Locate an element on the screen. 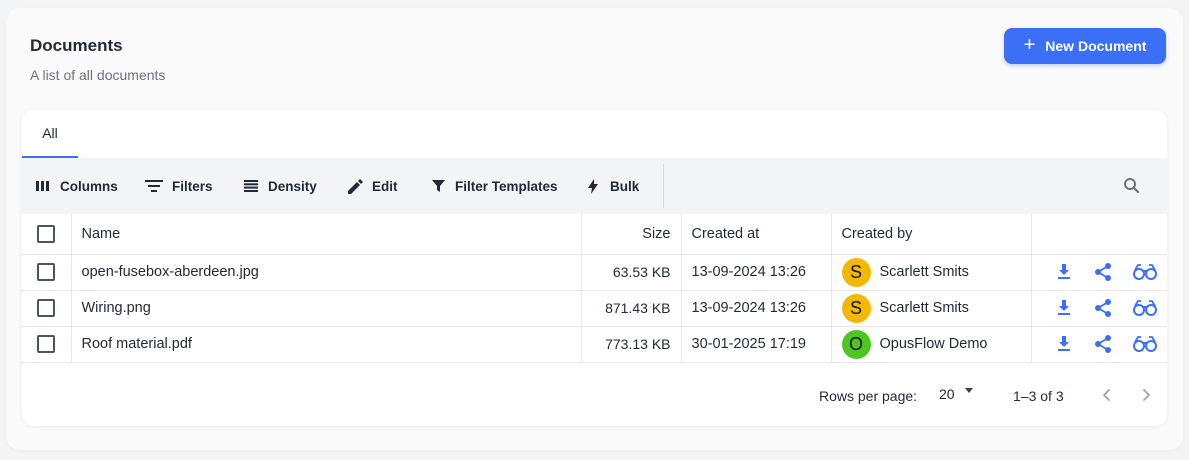 The image size is (1189, 460). cell-name: open-fusebox-aberdeen.jpg is located at coordinates (326, 272).